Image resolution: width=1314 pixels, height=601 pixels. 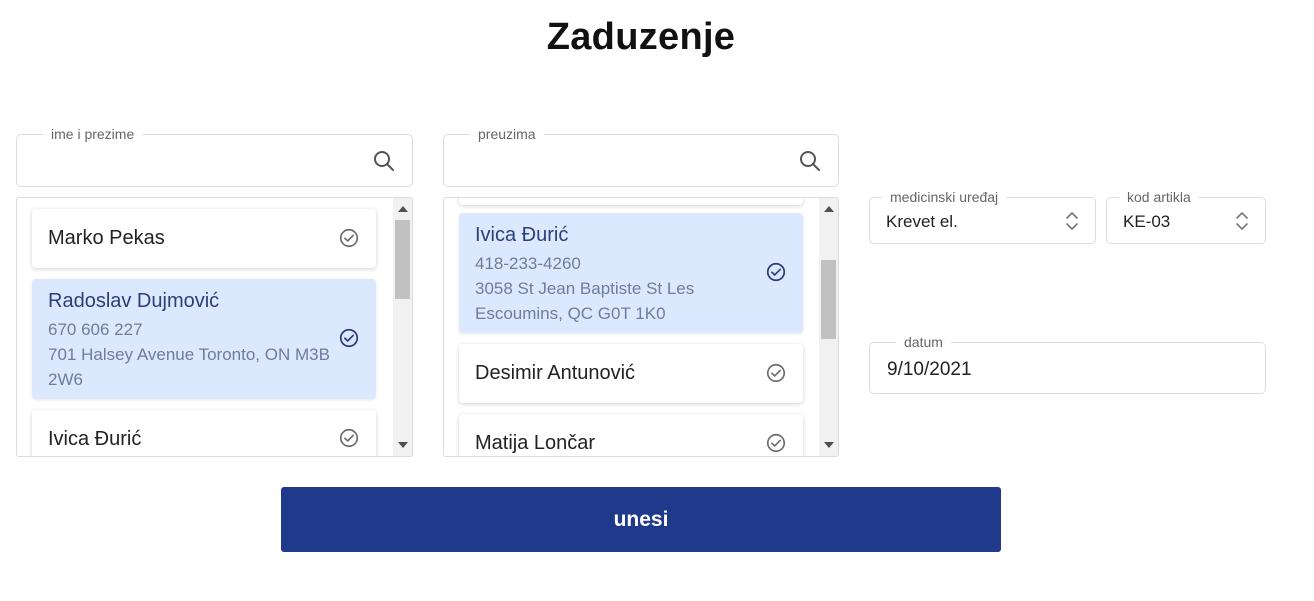 What do you see at coordinates (922, 221) in the screenshot?
I see `device-select-value: Krevet el.` at bounding box center [922, 221].